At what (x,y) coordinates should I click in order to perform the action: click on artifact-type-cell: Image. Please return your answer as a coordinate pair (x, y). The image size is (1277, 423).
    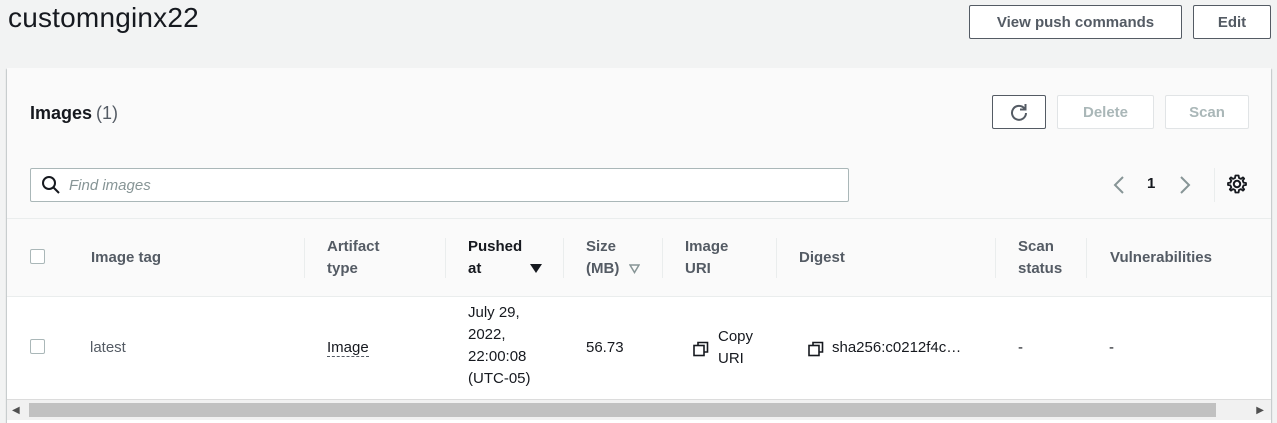
    Looking at the image, I should click on (348, 348).